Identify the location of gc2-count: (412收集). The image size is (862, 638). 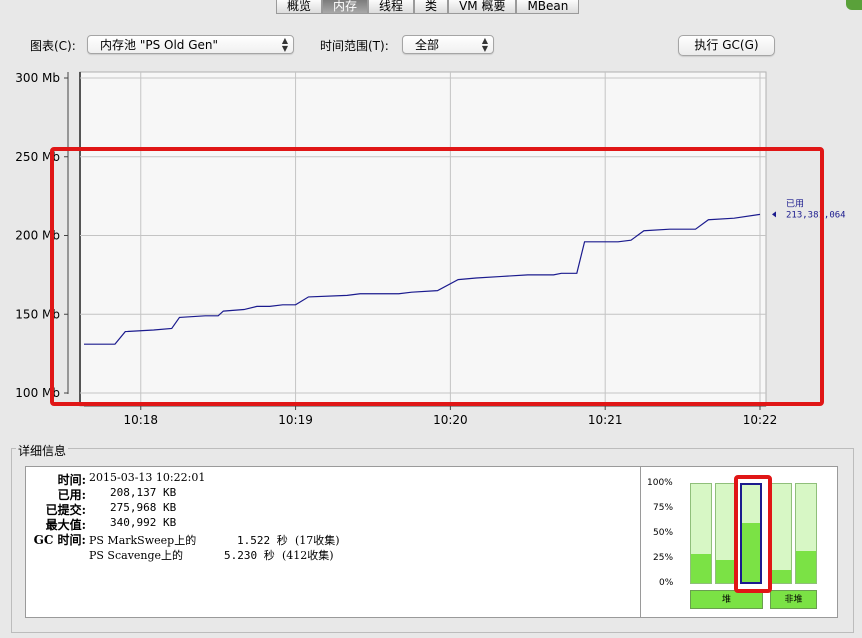
(308, 555).